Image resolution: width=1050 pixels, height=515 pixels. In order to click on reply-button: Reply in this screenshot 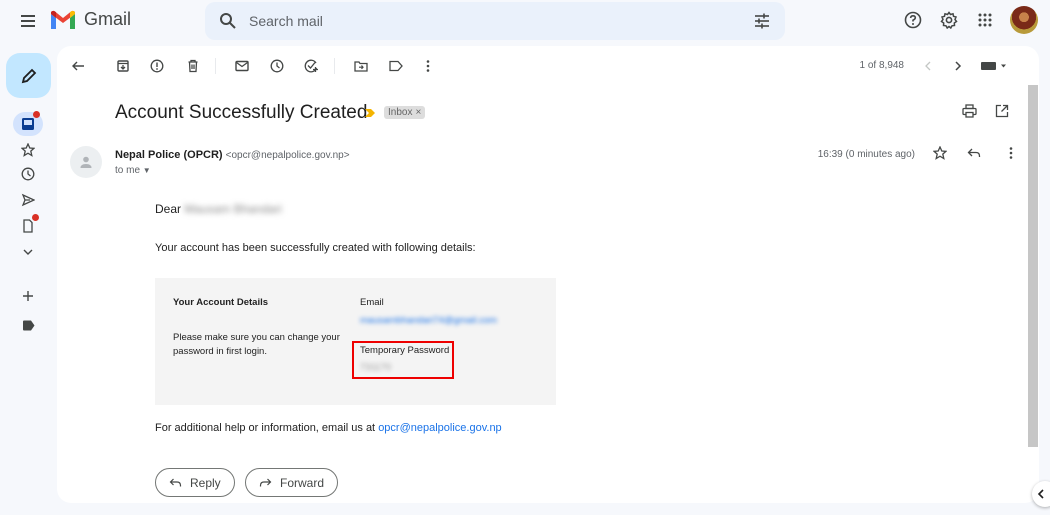, I will do `click(195, 482)`.